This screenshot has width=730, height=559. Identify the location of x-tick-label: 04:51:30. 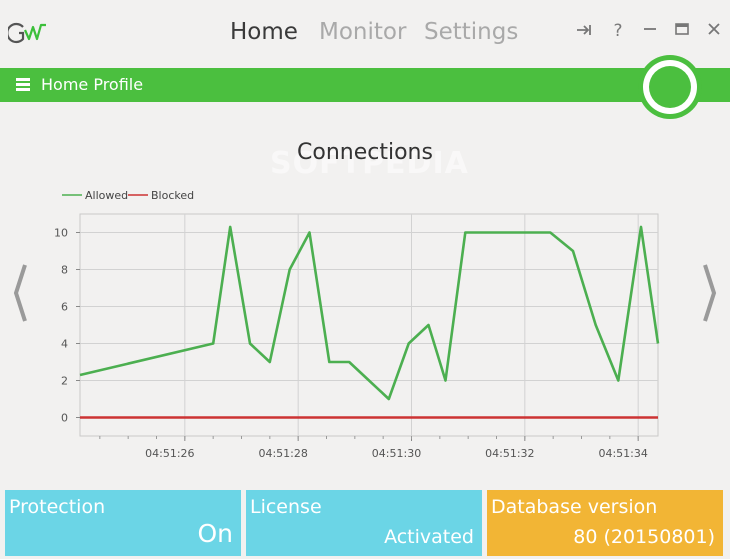
(396, 453).